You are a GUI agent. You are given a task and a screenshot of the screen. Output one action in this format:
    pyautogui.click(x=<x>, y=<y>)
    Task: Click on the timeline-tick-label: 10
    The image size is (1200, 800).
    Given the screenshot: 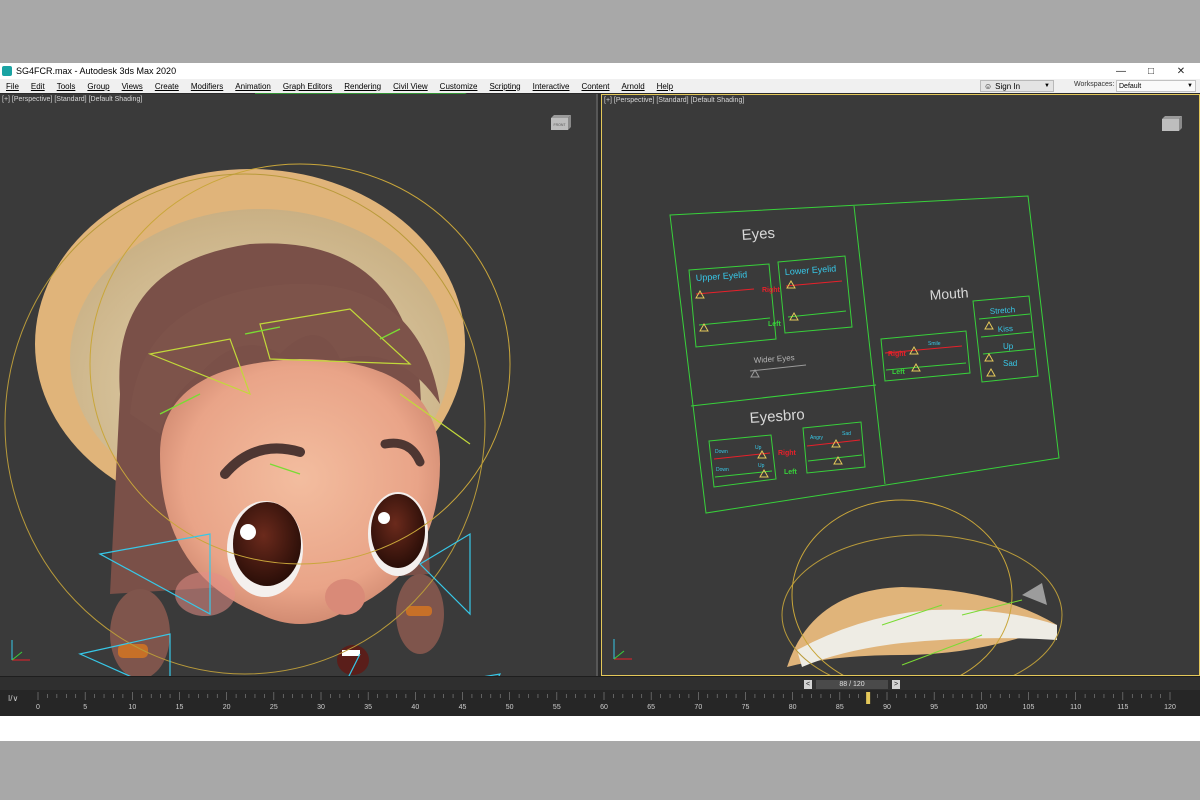 What is the action you would take?
    pyautogui.click(x=132, y=707)
    